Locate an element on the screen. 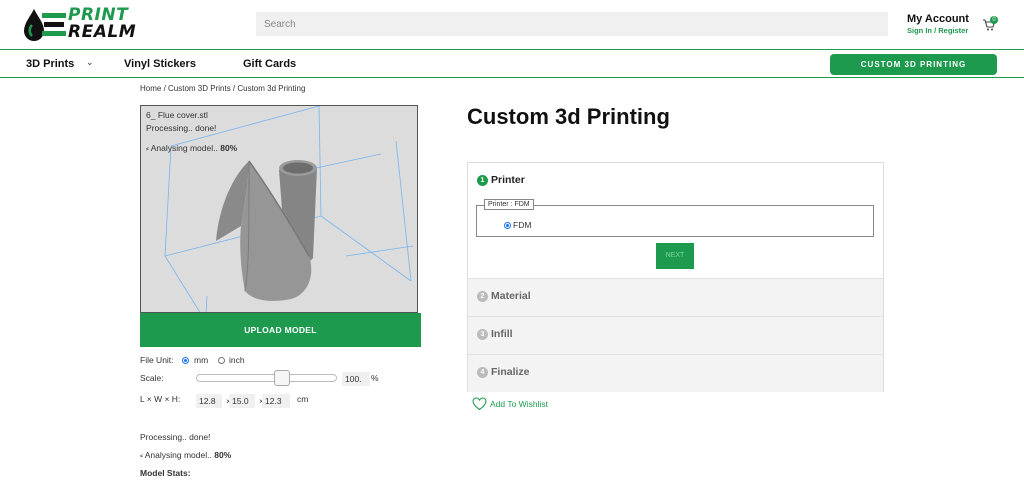 Image resolution: width=1024 pixels, height=482 pixels. 3d-model is located at coordinates (266, 230).